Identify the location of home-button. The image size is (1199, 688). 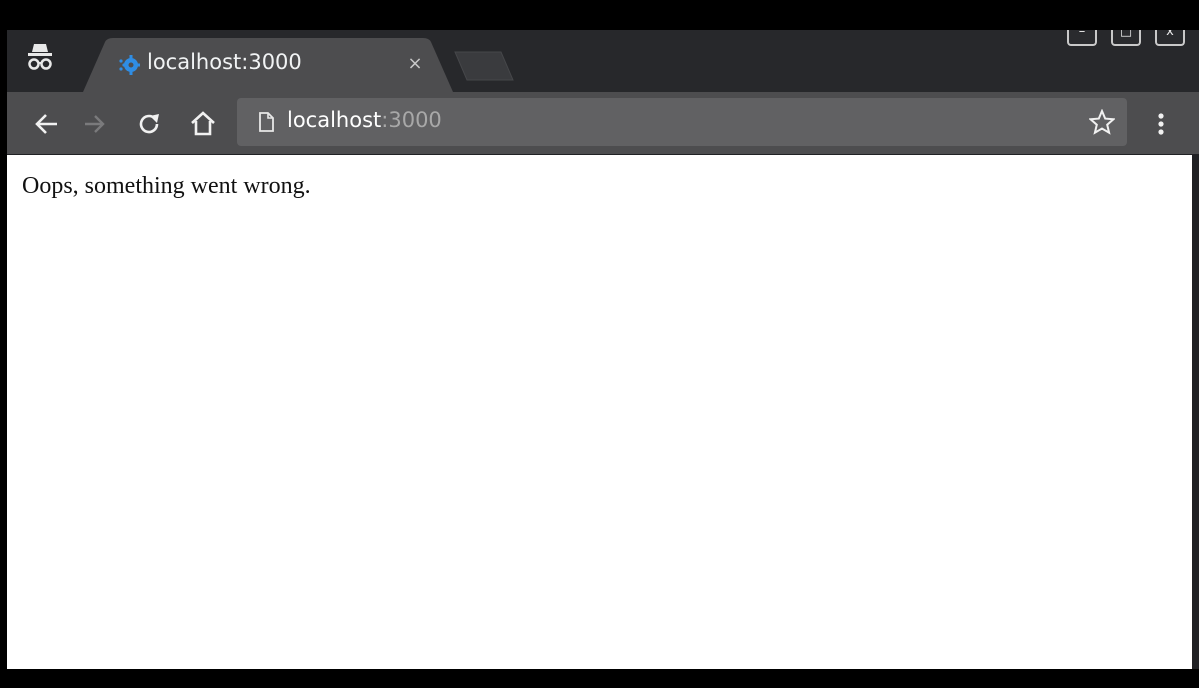
(203, 124).